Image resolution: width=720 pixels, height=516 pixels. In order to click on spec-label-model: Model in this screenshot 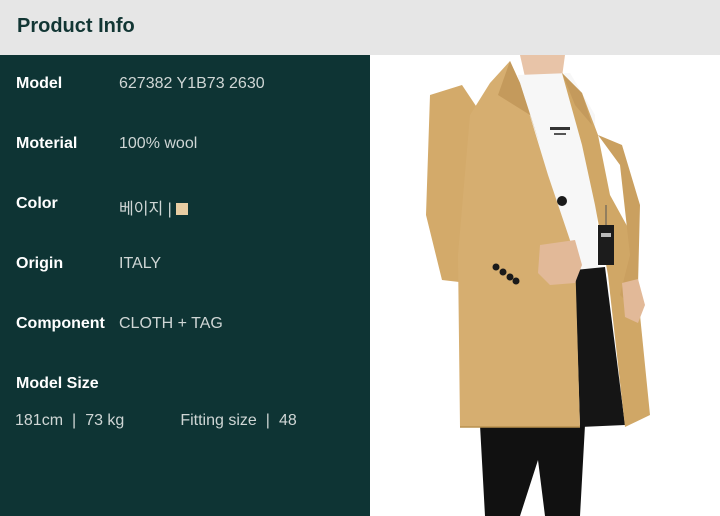, I will do `click(39, 83)`.